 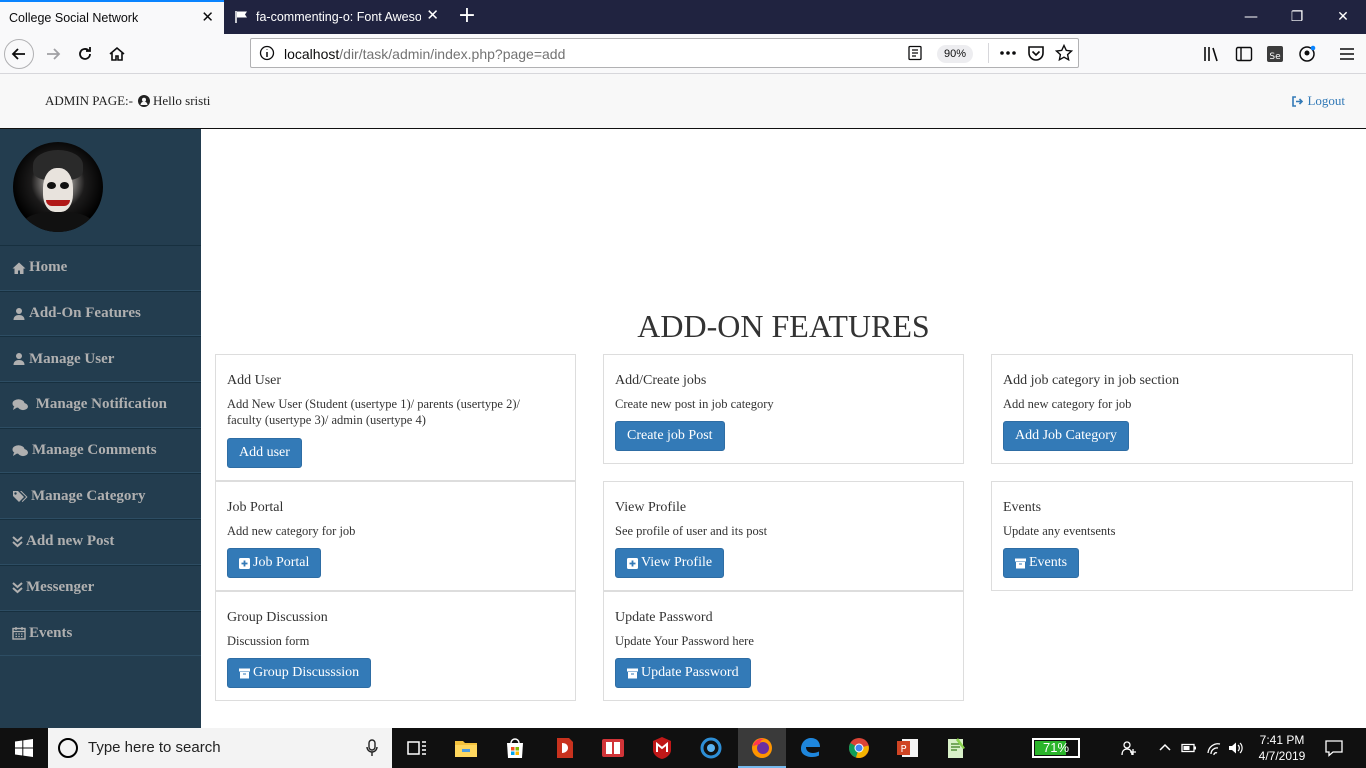 What do you see at coordinates (955, 54) in the screenshot?
I see `zoom-level: 90%` at bounding box center [955, 54].